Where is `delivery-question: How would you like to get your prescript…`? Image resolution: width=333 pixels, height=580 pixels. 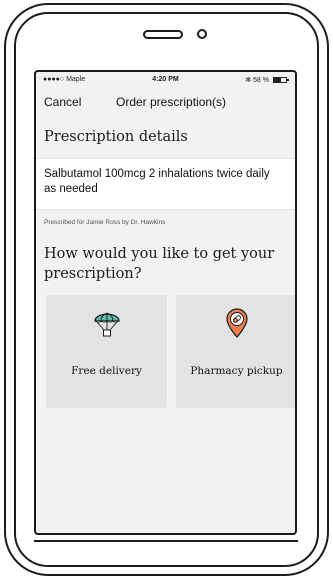
delivery-question: How would you like to get your prescript… is located at coordinates (159, 264).